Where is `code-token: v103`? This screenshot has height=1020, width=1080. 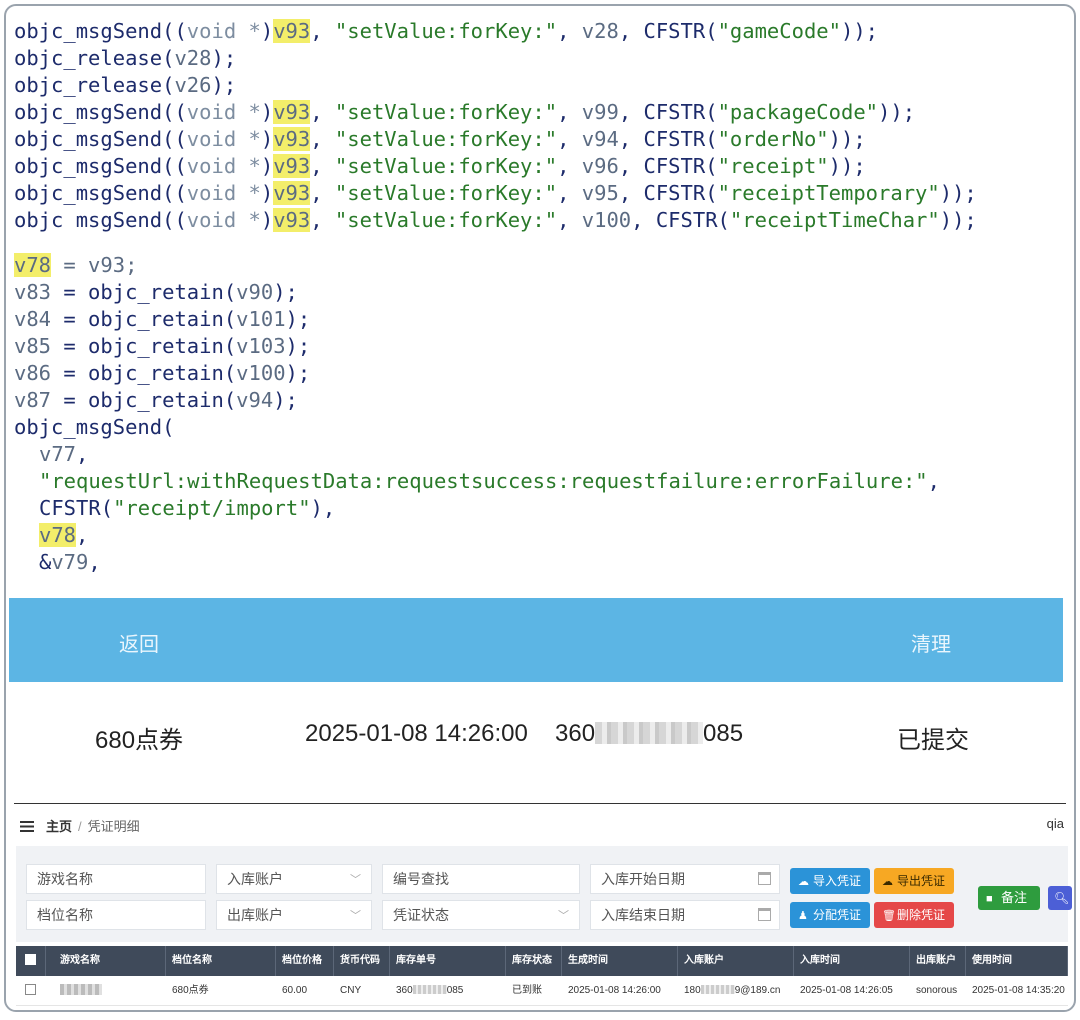
code-token: v103 is located at coordinates (261, 346).